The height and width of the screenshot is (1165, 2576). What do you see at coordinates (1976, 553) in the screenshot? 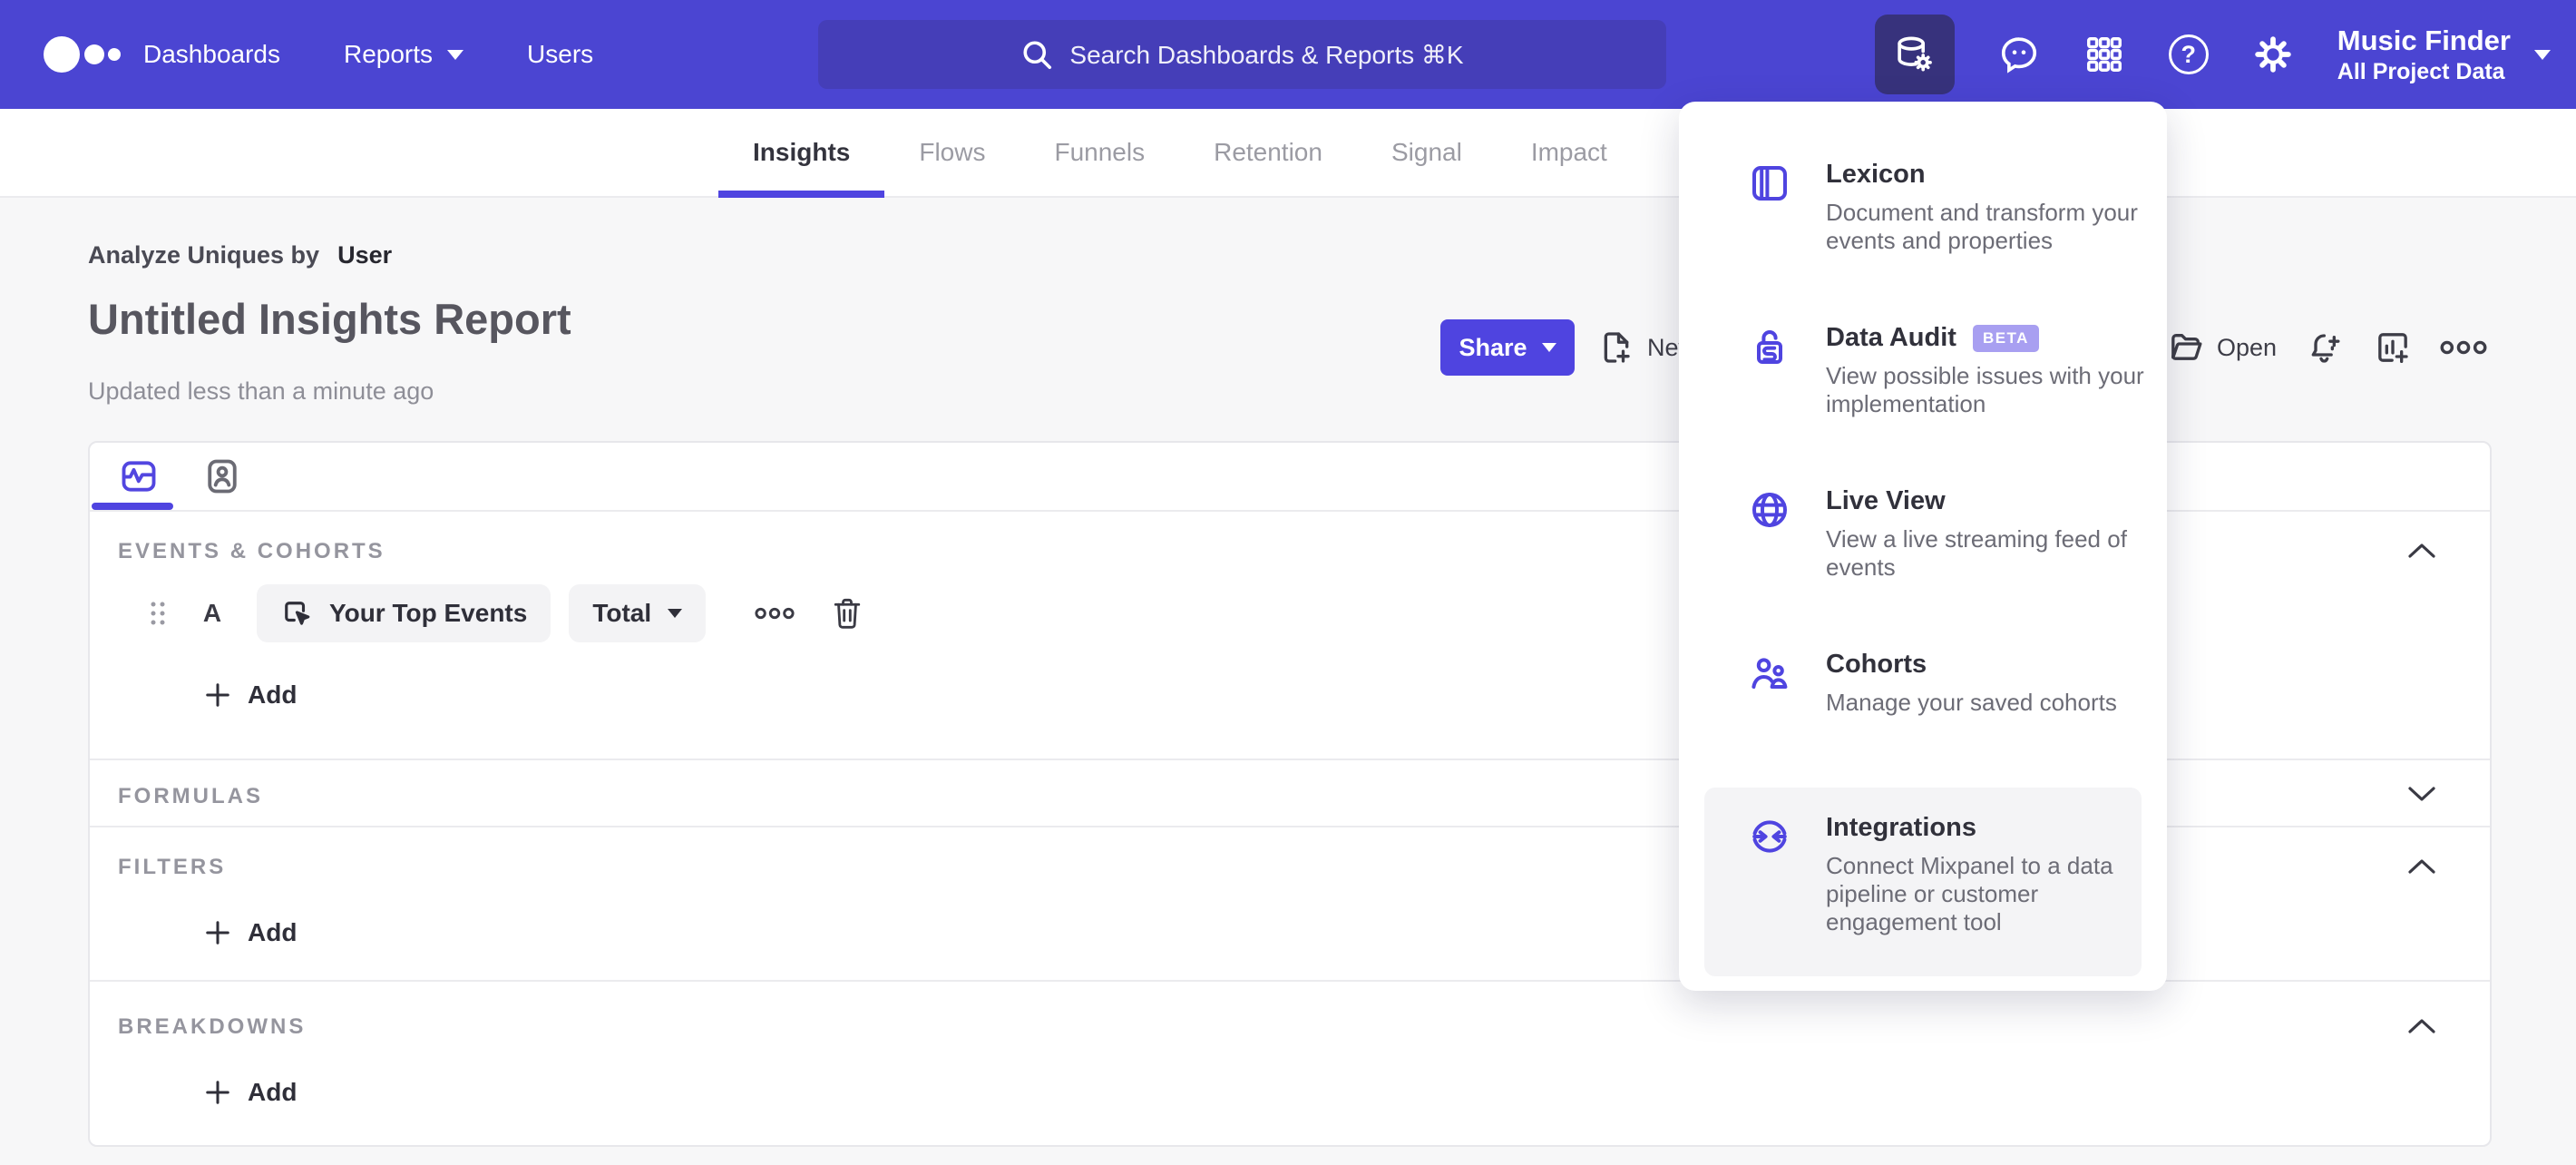
I see `menu-item-desc: View a live streaming feed of events` at bounding box center [1976, 553].